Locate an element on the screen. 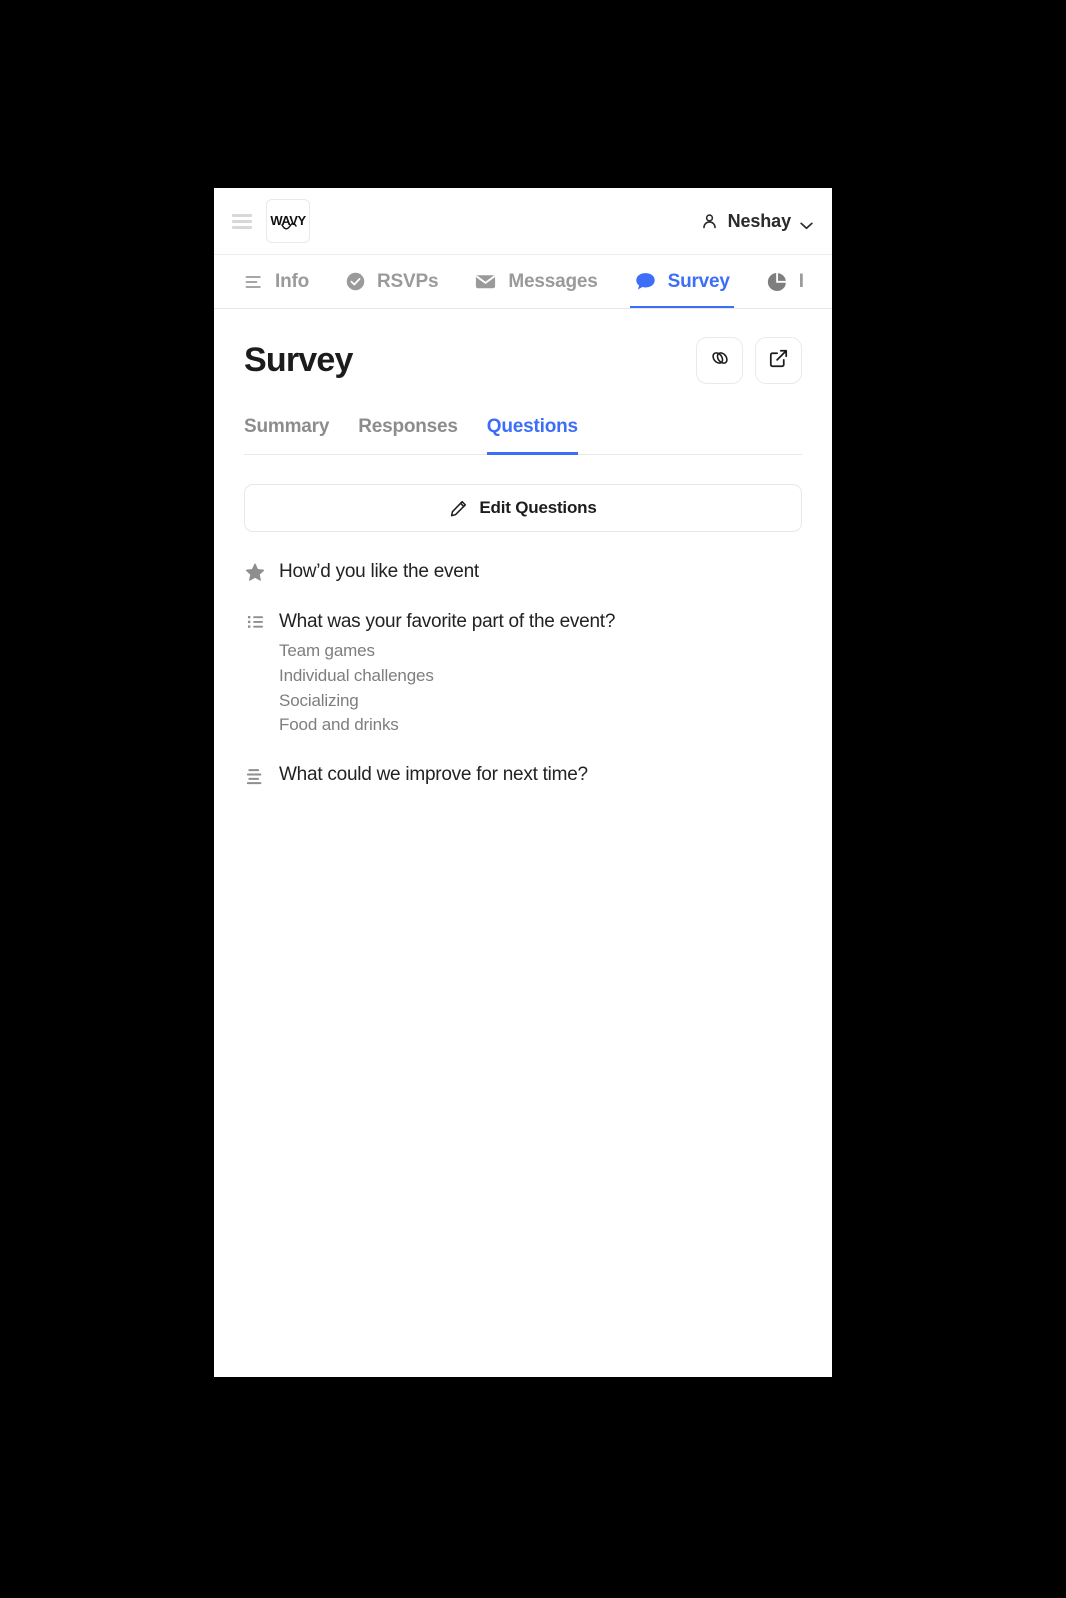 The width and height of the screenshot is (1066, 1598). top-bar: WAVY Neshay is located at coordinates (523, 221).